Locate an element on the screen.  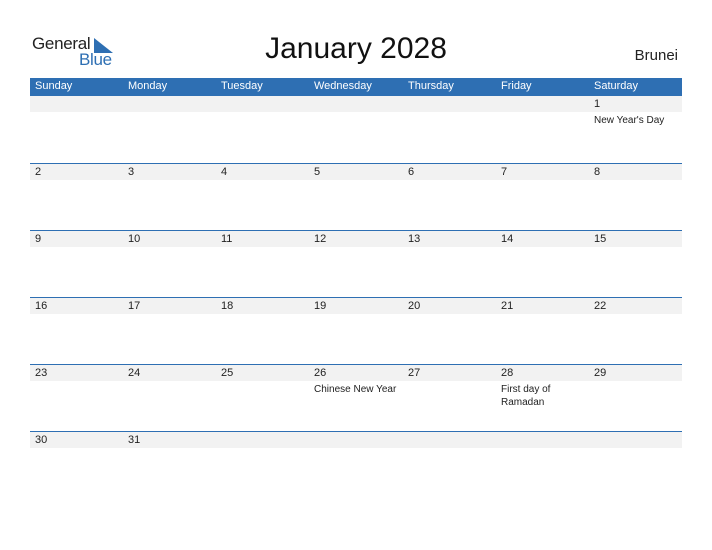
day-cell: 7 is located at coordinates (542, 197).